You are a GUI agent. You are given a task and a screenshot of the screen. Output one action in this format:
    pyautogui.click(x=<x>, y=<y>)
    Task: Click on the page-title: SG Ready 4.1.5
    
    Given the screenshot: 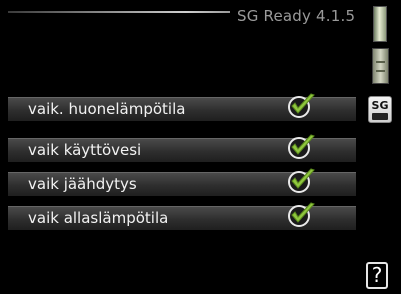 What is the action you would take?
    pyautogui.click(x=296, y=16)
    